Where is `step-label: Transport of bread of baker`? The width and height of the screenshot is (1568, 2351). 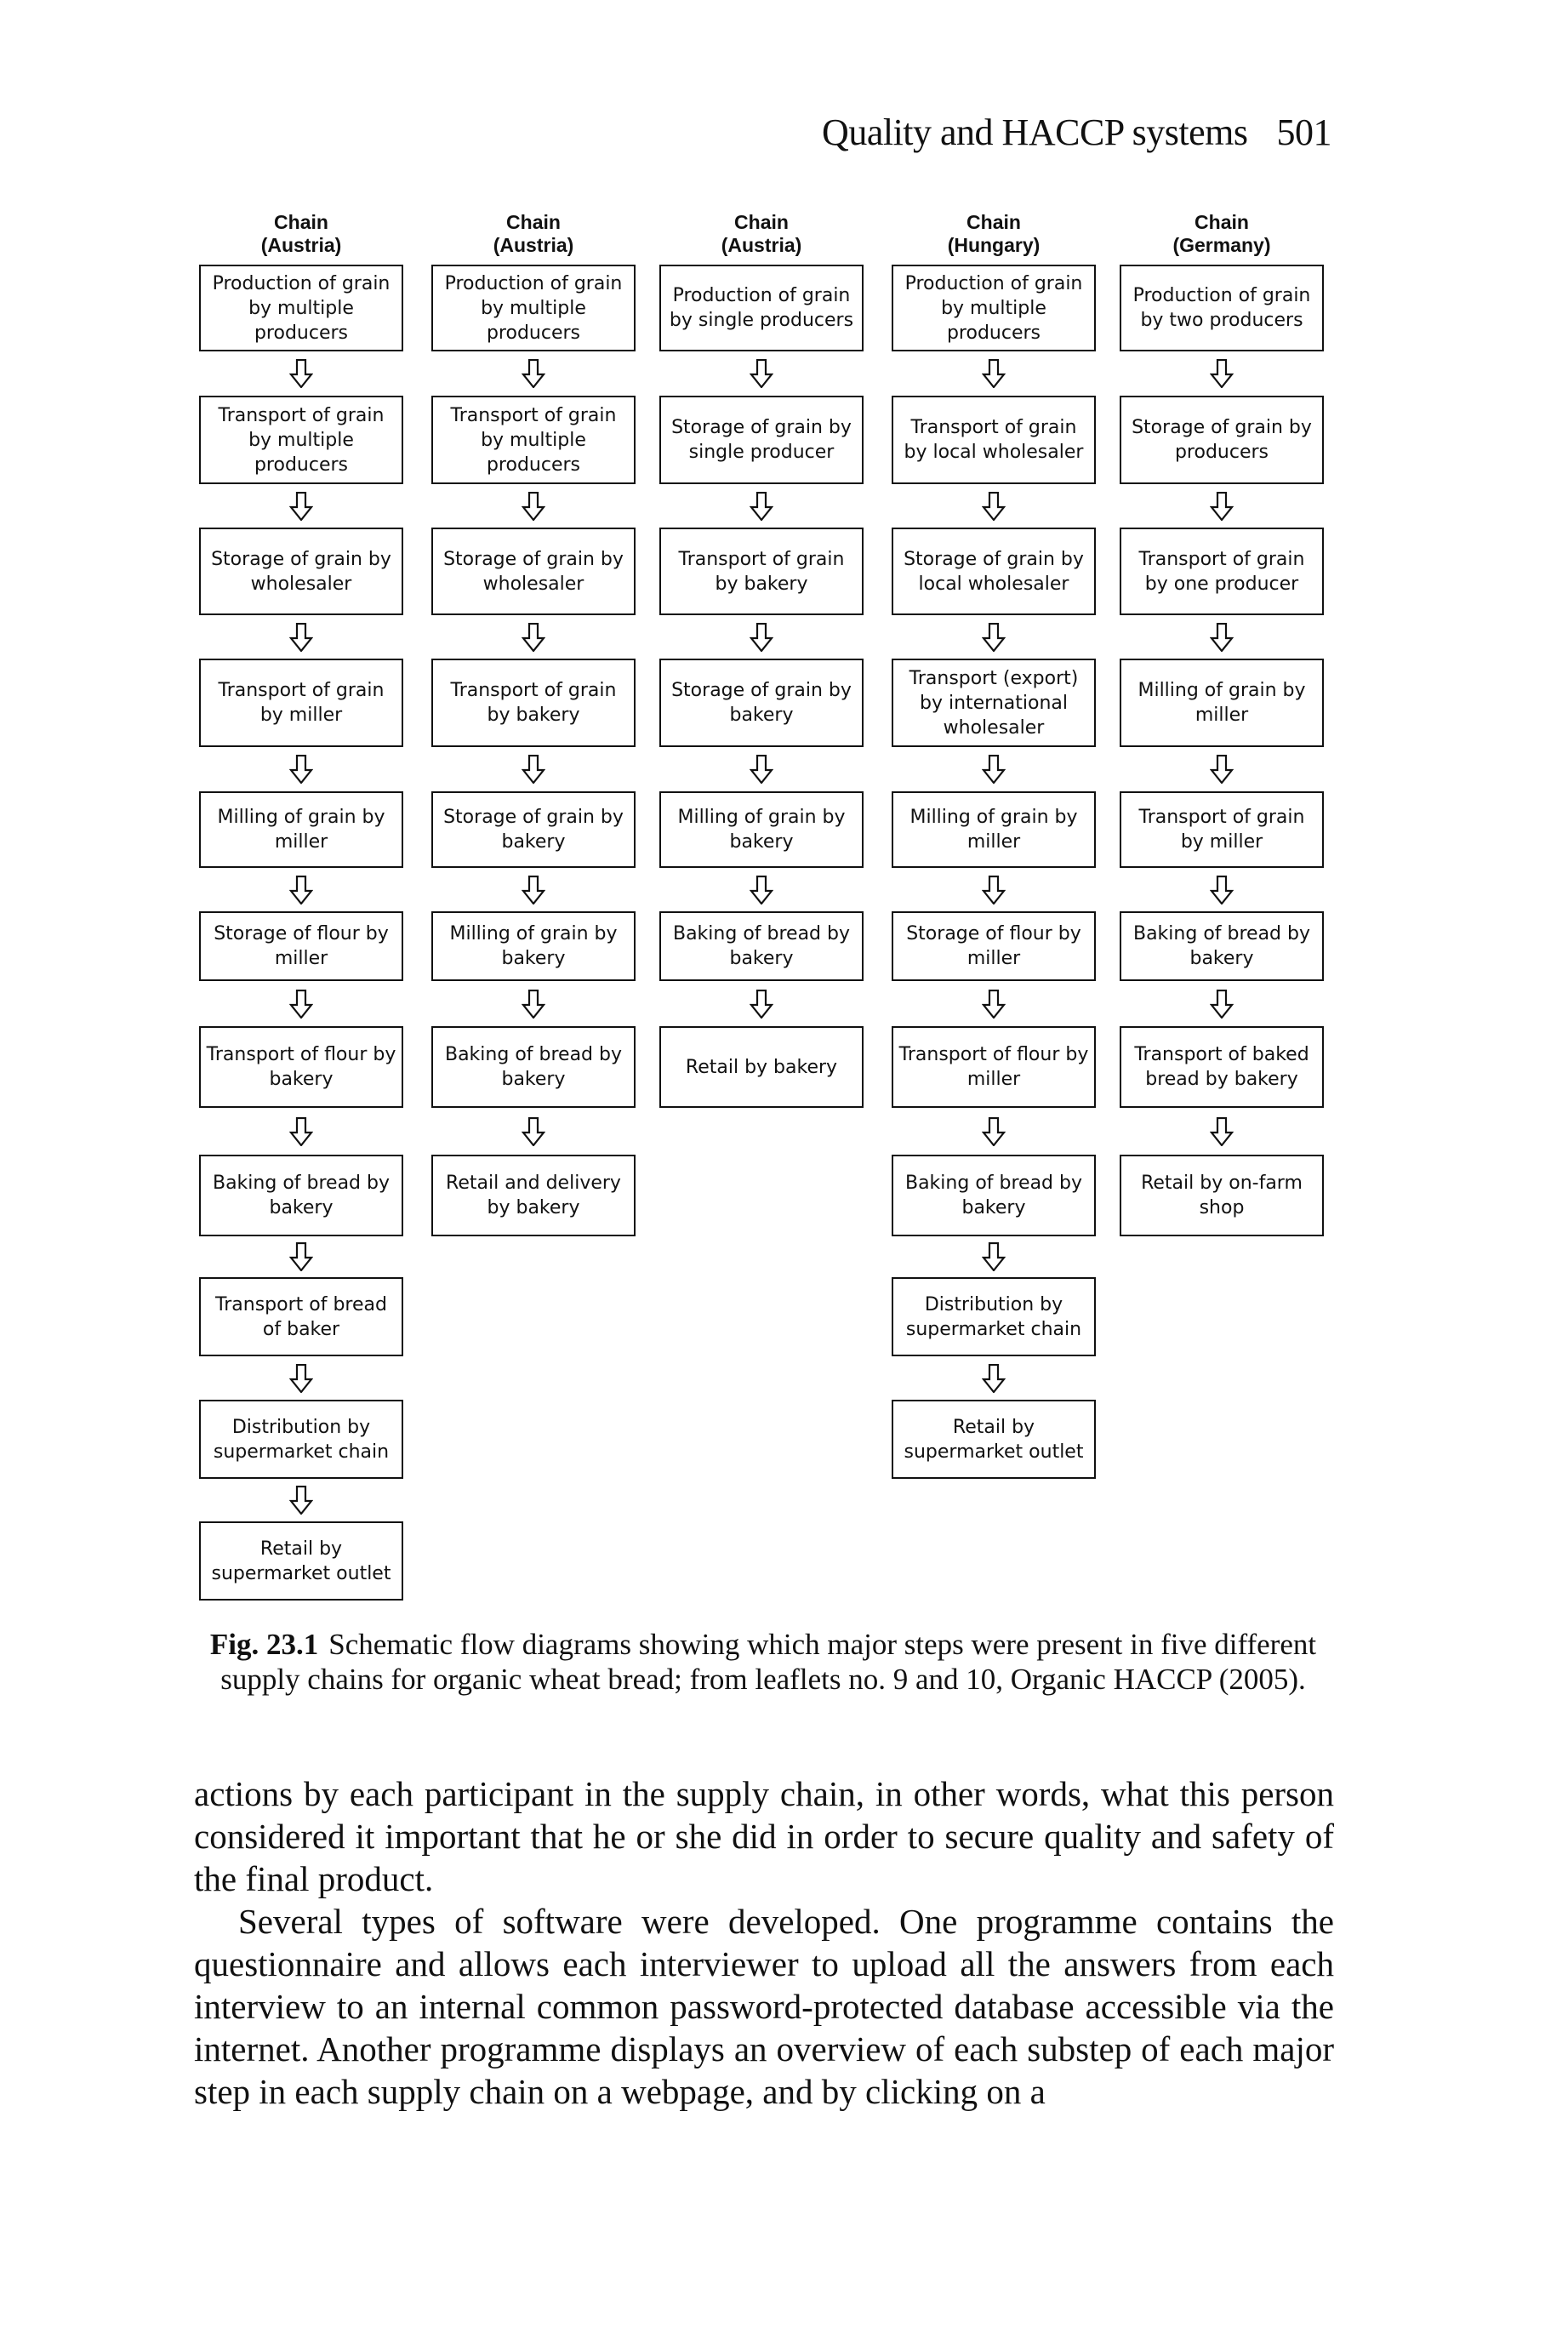
step-label: Transport of bread of baker is located at coordinates (301, 1317).